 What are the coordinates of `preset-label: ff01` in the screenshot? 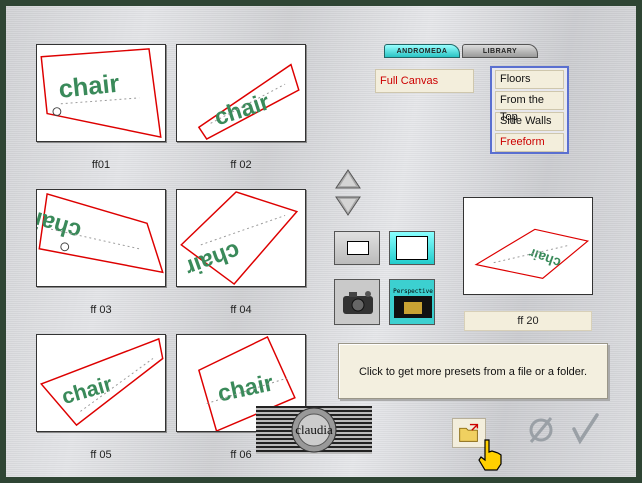 It's located at (101, 165).